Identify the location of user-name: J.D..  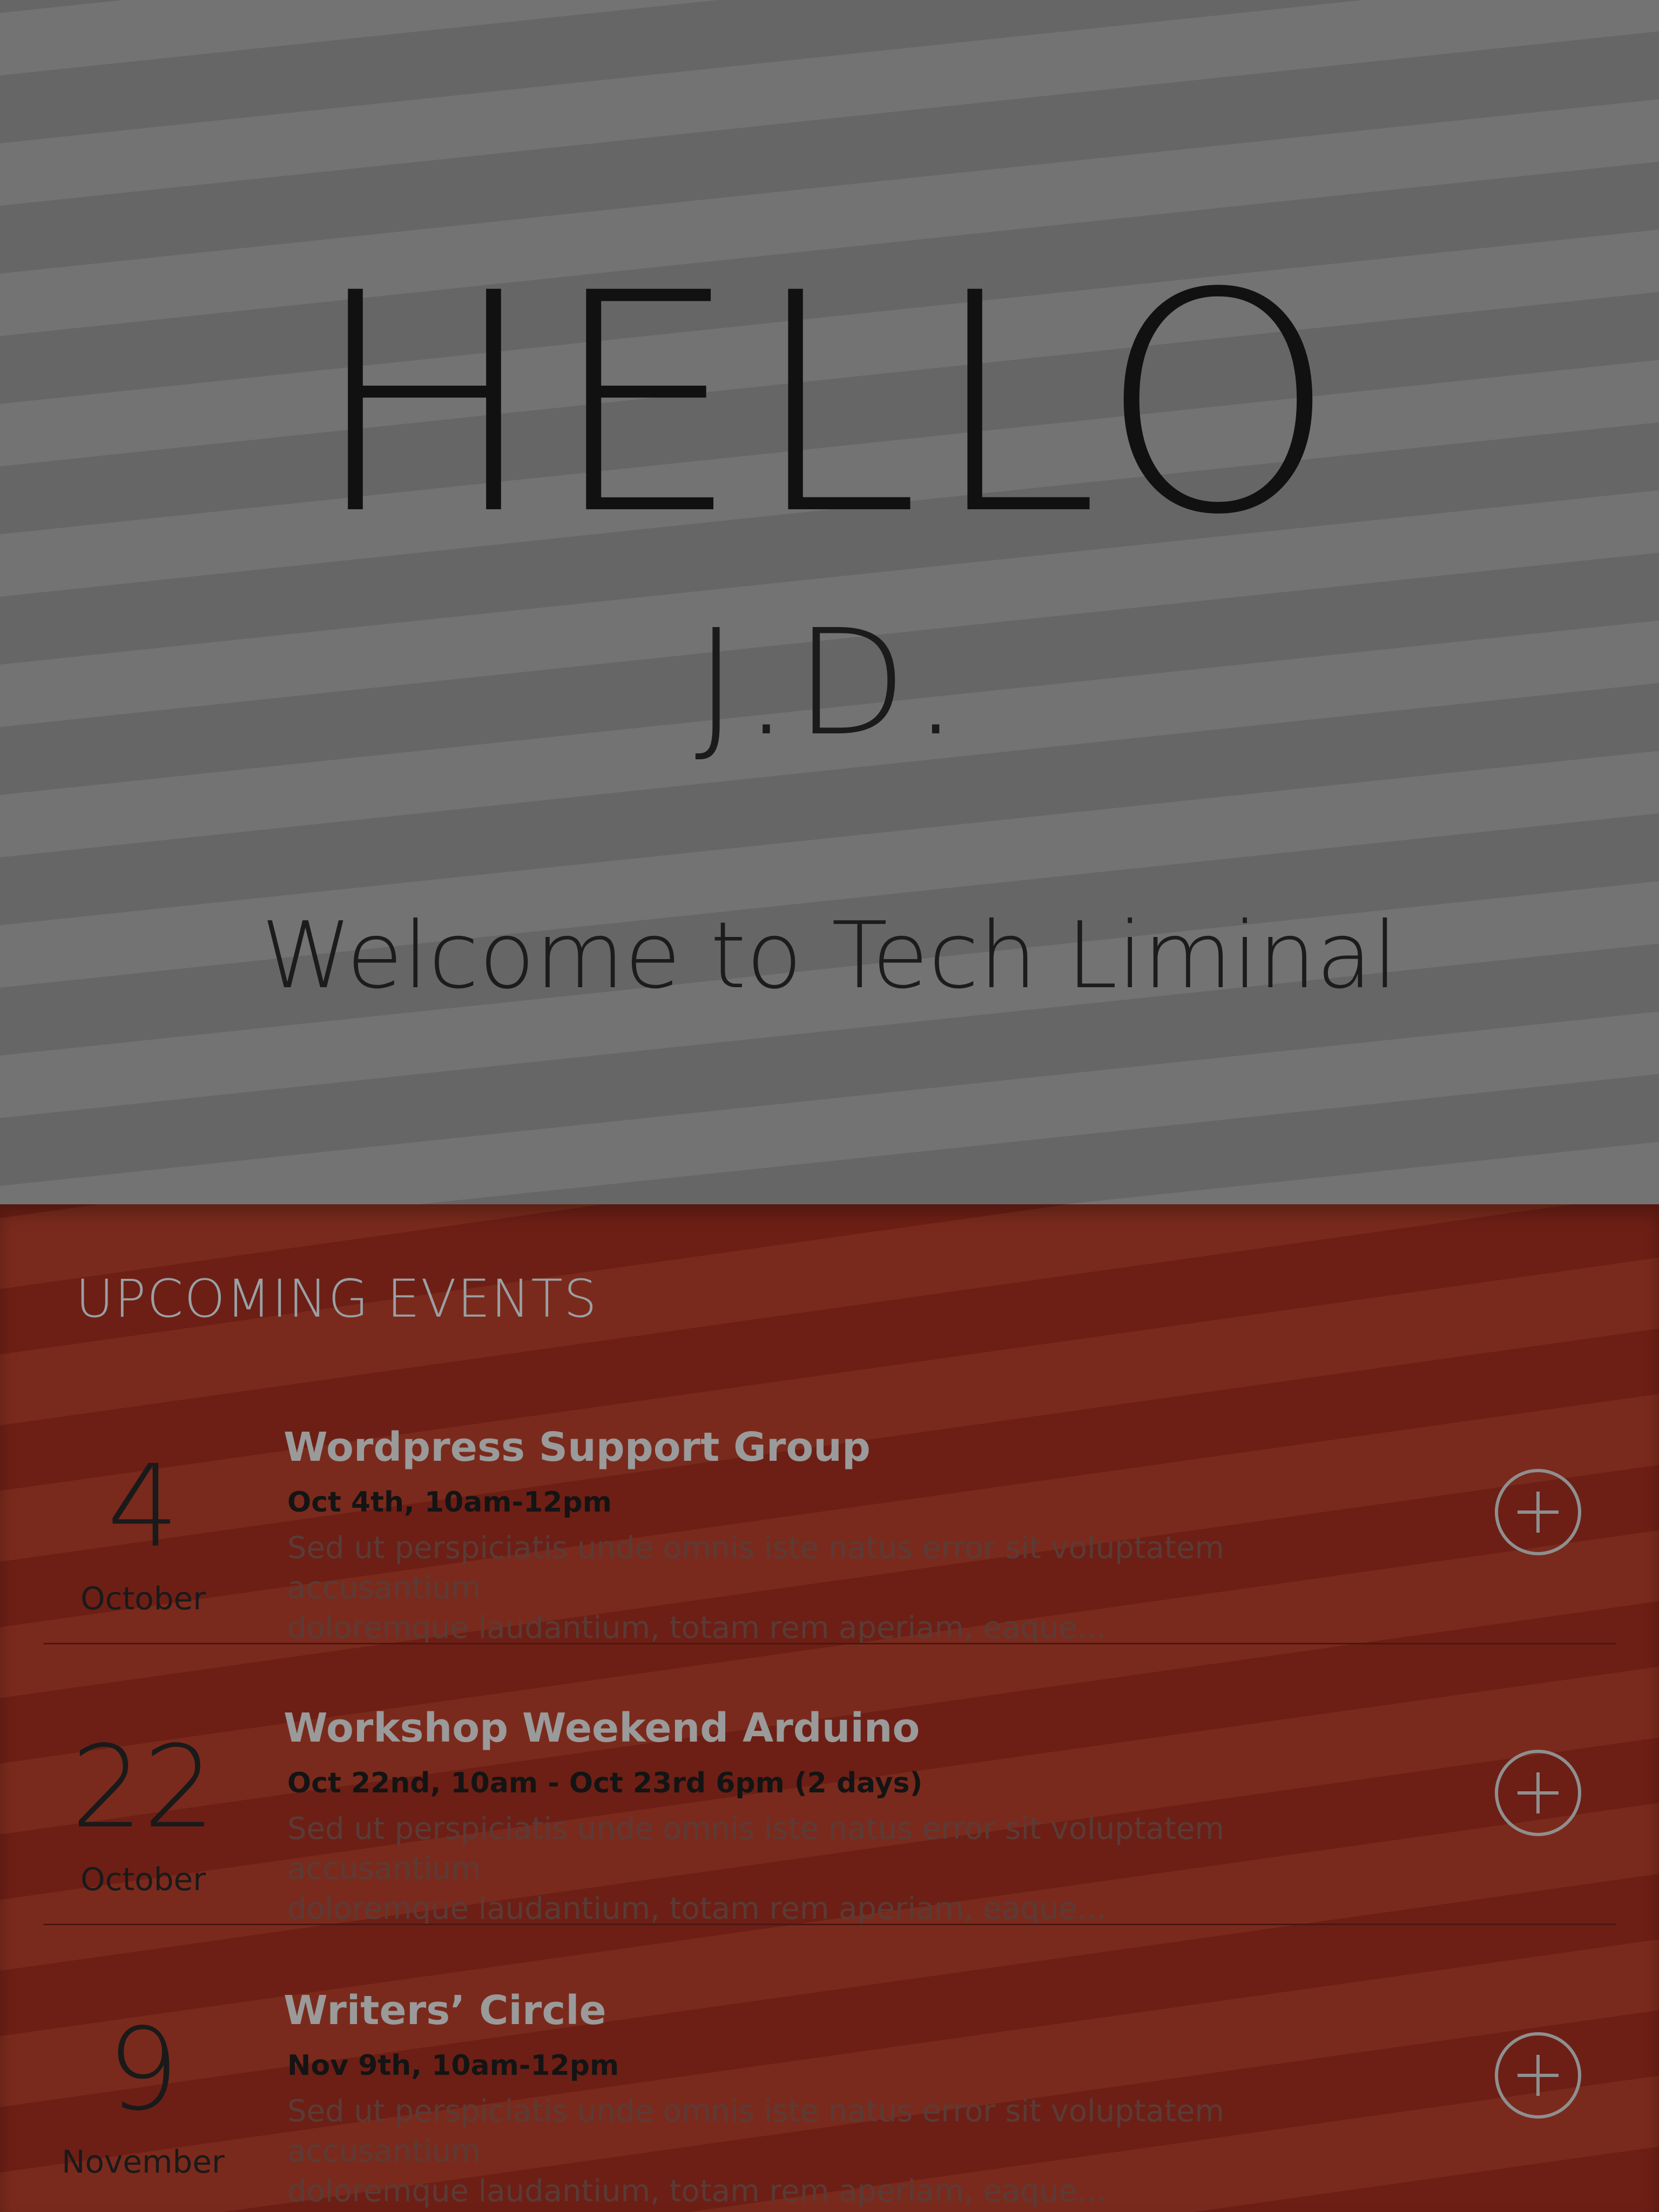
(829, 683).